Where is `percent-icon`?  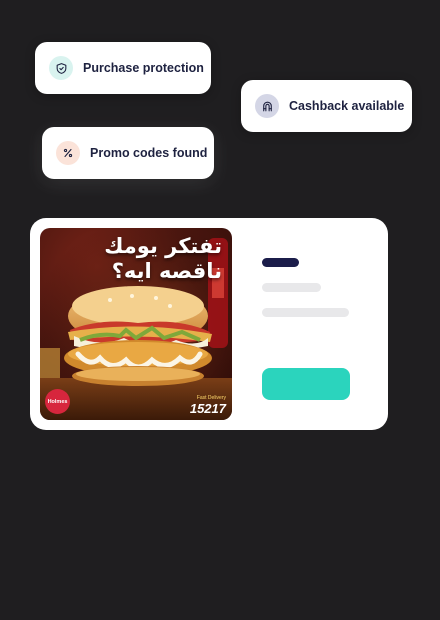 percent-icon is located at coordinates (68, 153).